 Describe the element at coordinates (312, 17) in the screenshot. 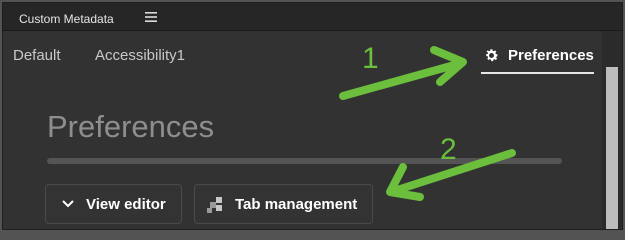

I see `panel-titlebar: Custom Metadata` at that location.